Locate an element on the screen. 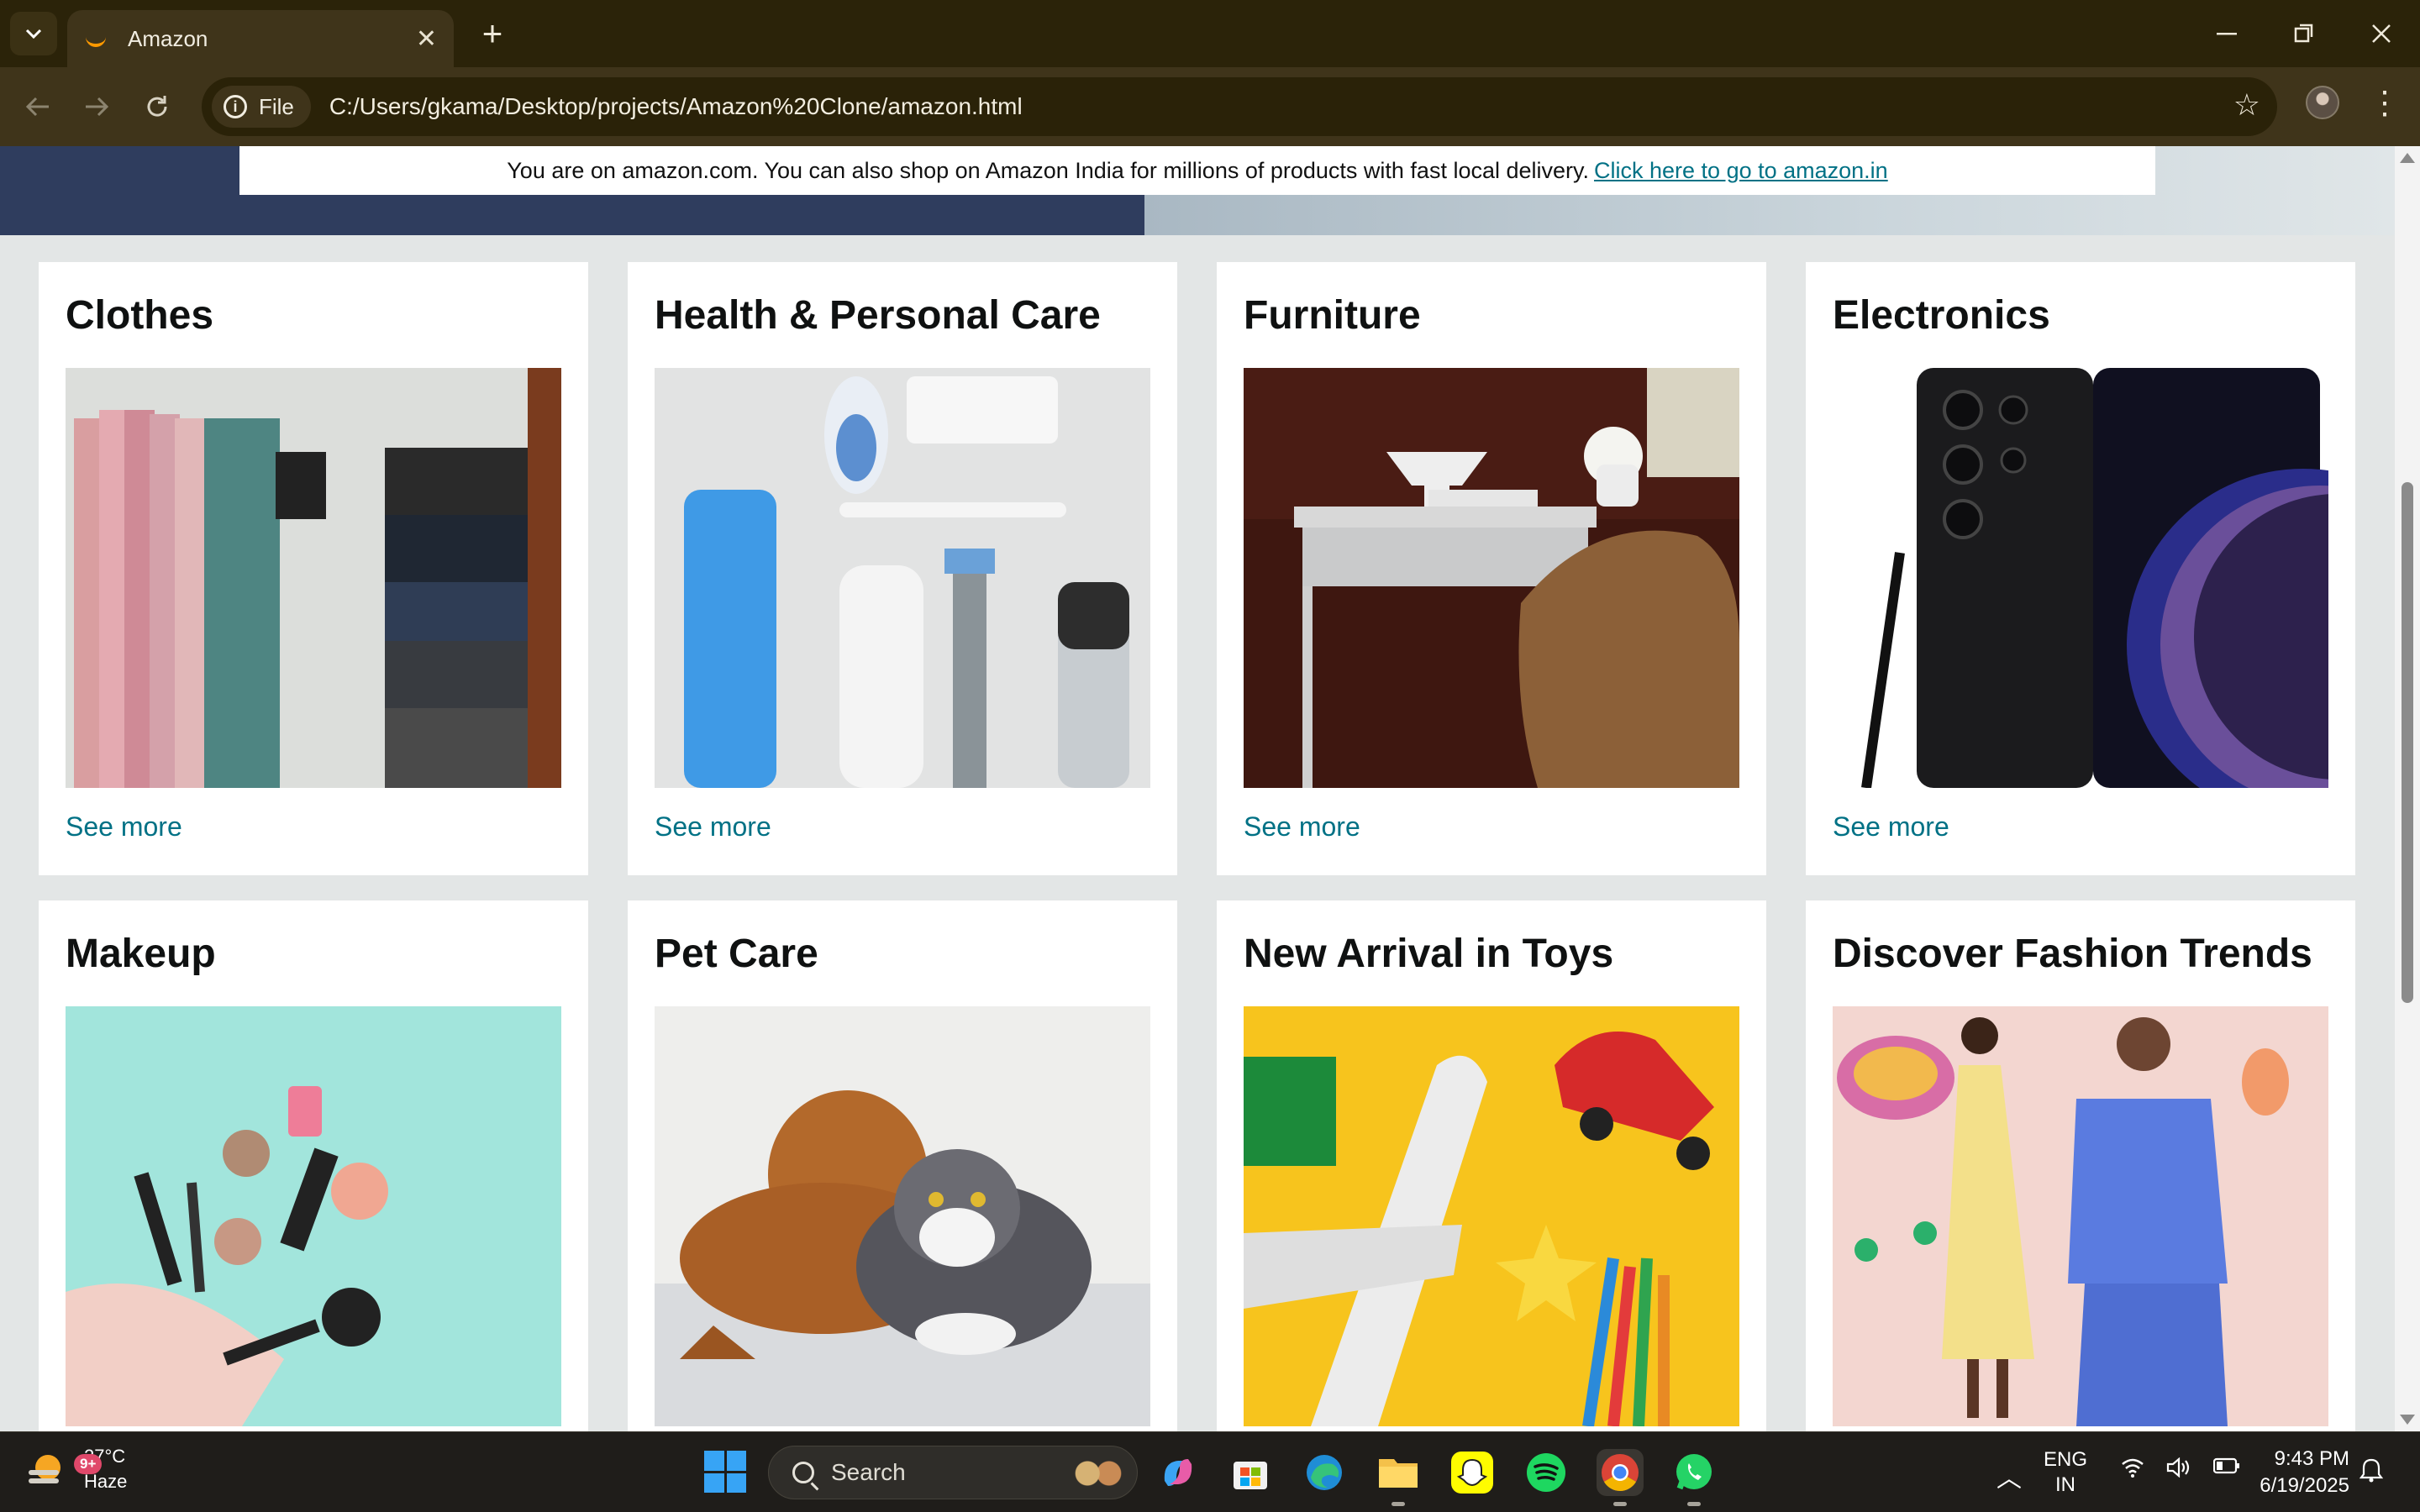  scroll-down-icon is located at coordinates (2407, 1420).